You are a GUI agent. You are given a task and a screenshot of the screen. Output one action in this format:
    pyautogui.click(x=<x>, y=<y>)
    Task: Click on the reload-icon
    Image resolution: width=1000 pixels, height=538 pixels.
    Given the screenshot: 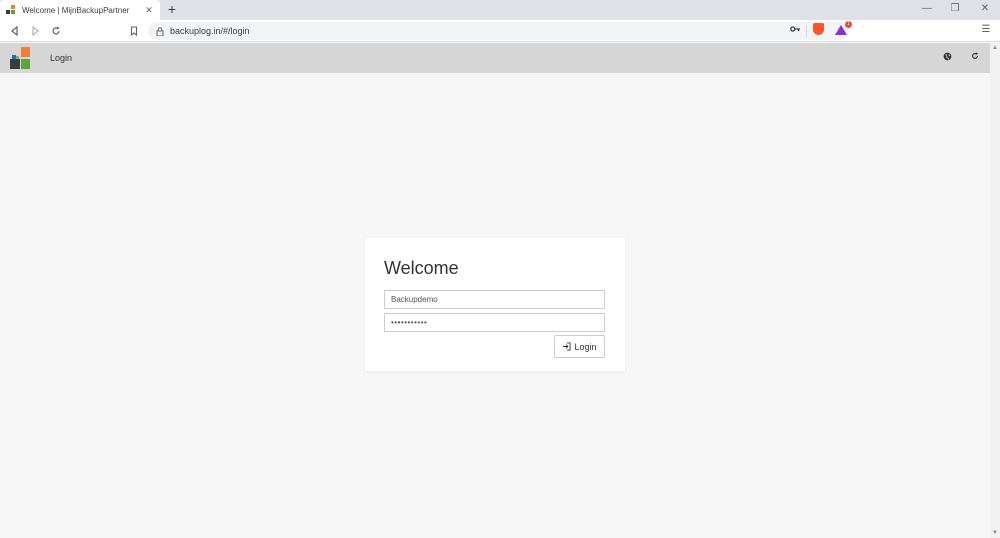 What is the action you would take?
    pyautogui.click(x=56, y=30)
    